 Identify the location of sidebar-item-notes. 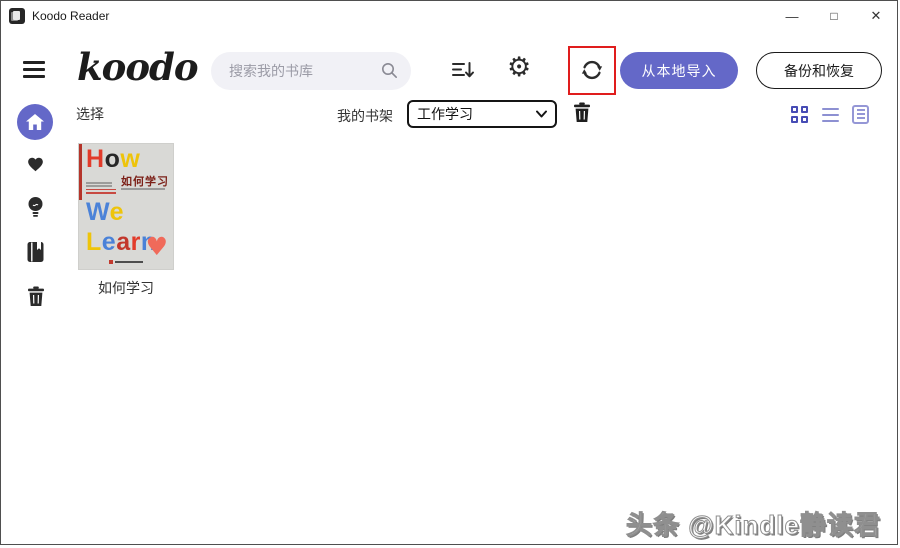
(35, 252).